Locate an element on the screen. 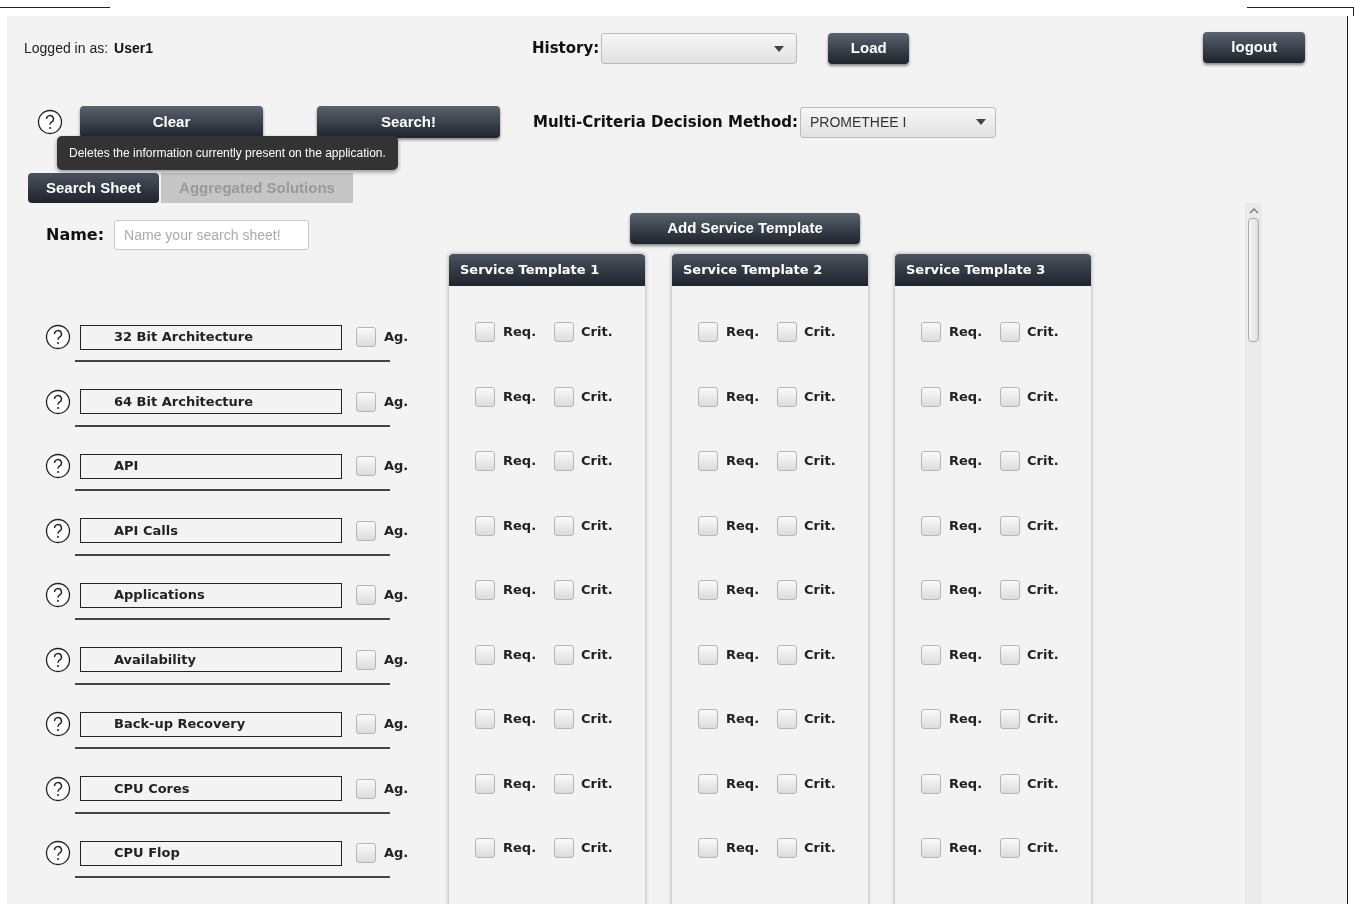  username: User1 is located at coordinates (133, 48).